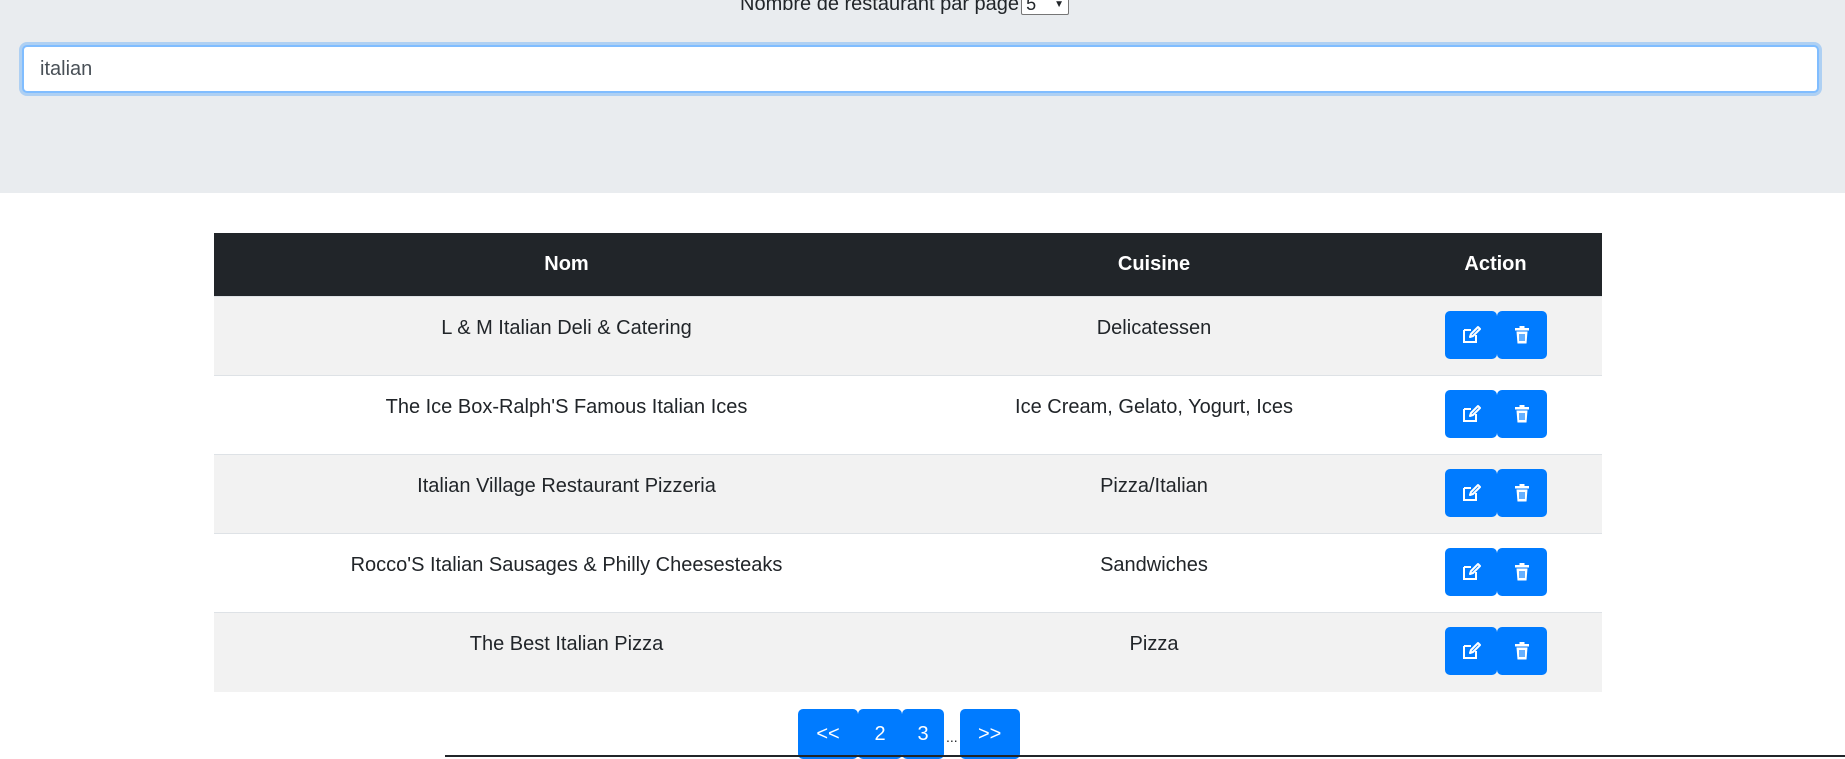  What do you see at coordinates (1154, 265) in the screenshot?
I see `header-cuisine: Cuisine` at bounding box center [1154, 265].